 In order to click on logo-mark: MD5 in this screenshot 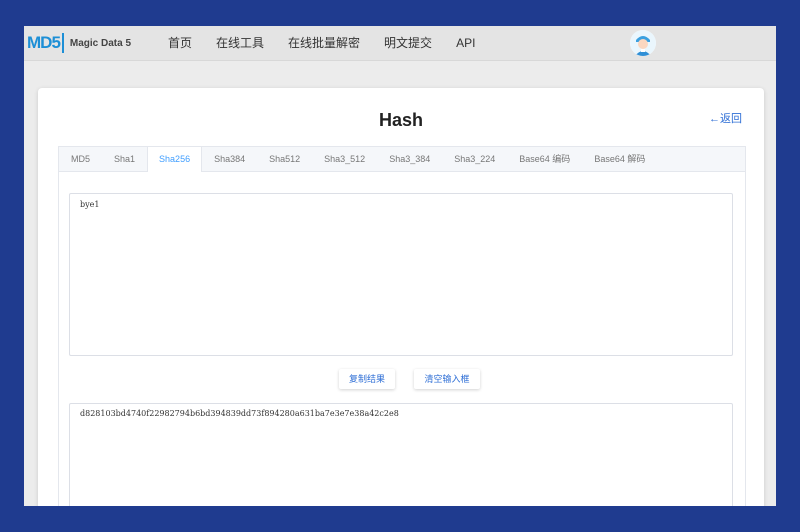, I will do `click(45, 43)`.